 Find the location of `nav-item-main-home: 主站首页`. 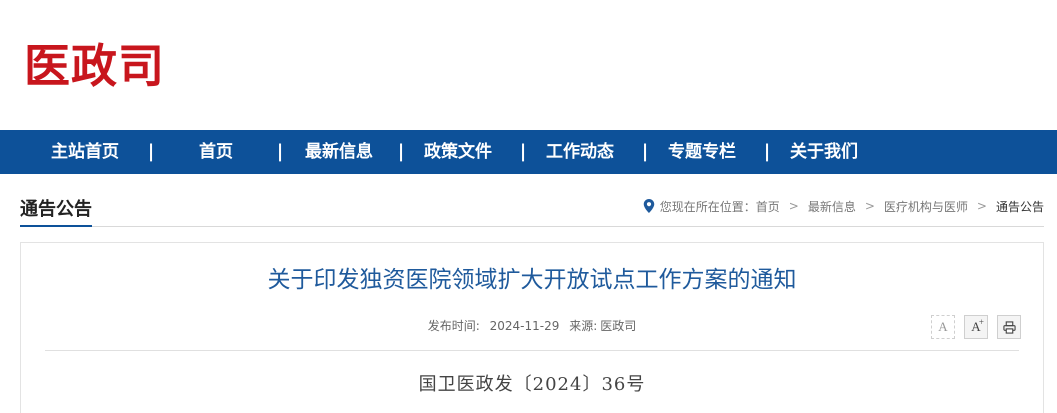

nav-item-main-home: 主站首页 is located at coordinates (85, 152).